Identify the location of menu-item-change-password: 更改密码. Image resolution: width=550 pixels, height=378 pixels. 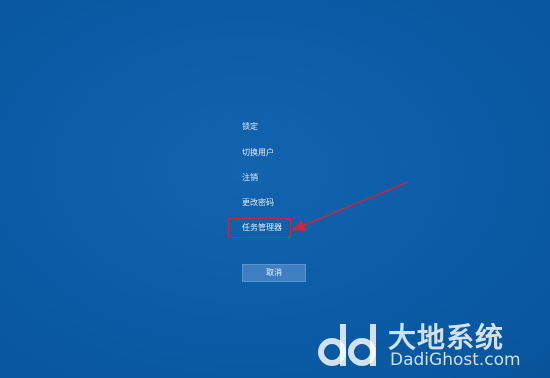
(258, 203).